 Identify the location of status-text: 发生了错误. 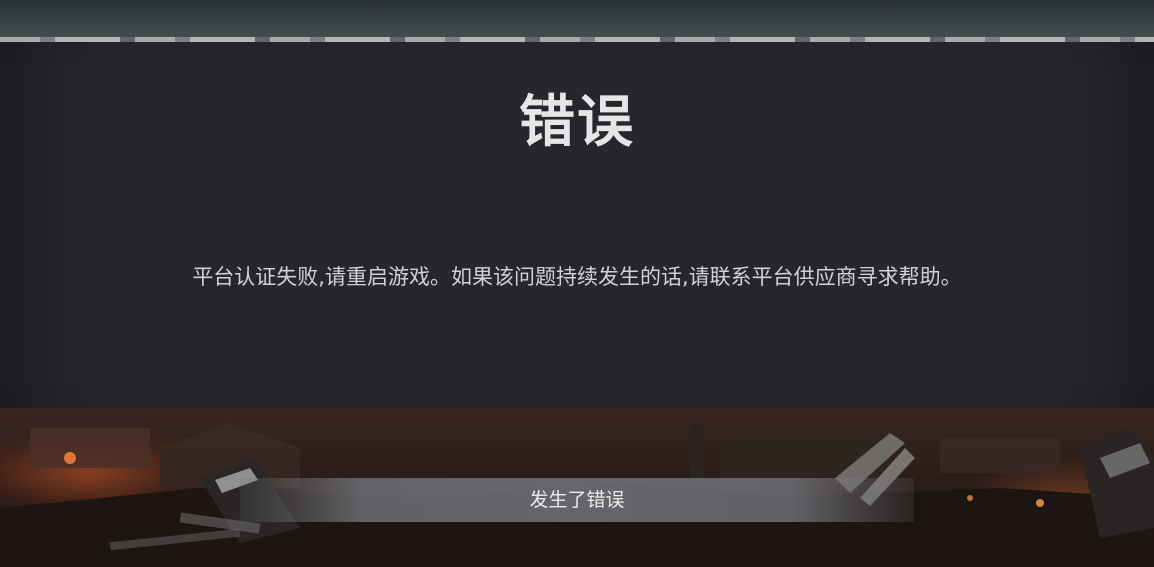
(577, 500).